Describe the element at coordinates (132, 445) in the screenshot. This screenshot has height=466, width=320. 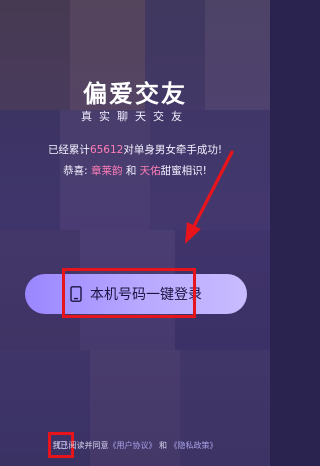
I see `user-agreement-link: 《用户协议》` at that location.